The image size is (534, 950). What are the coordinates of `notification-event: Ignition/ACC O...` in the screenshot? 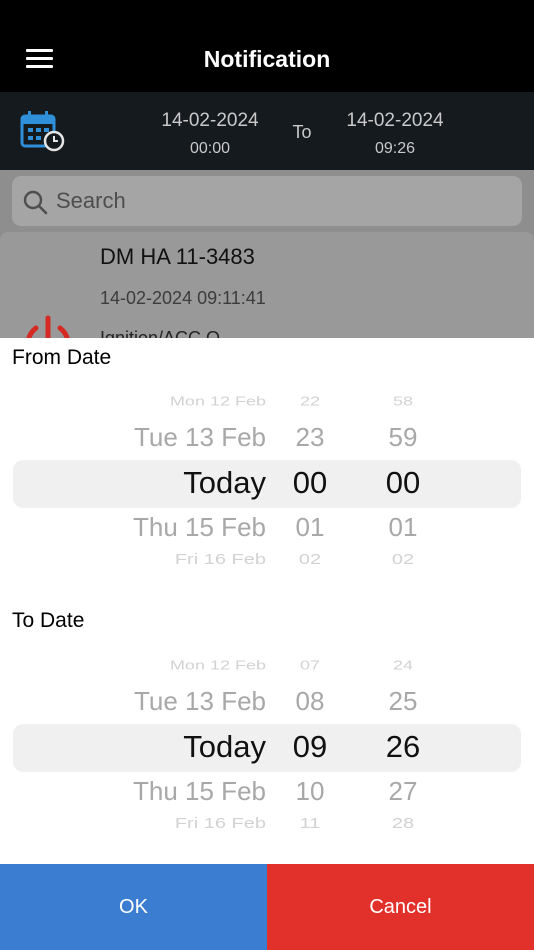 It's located at (168, 333).